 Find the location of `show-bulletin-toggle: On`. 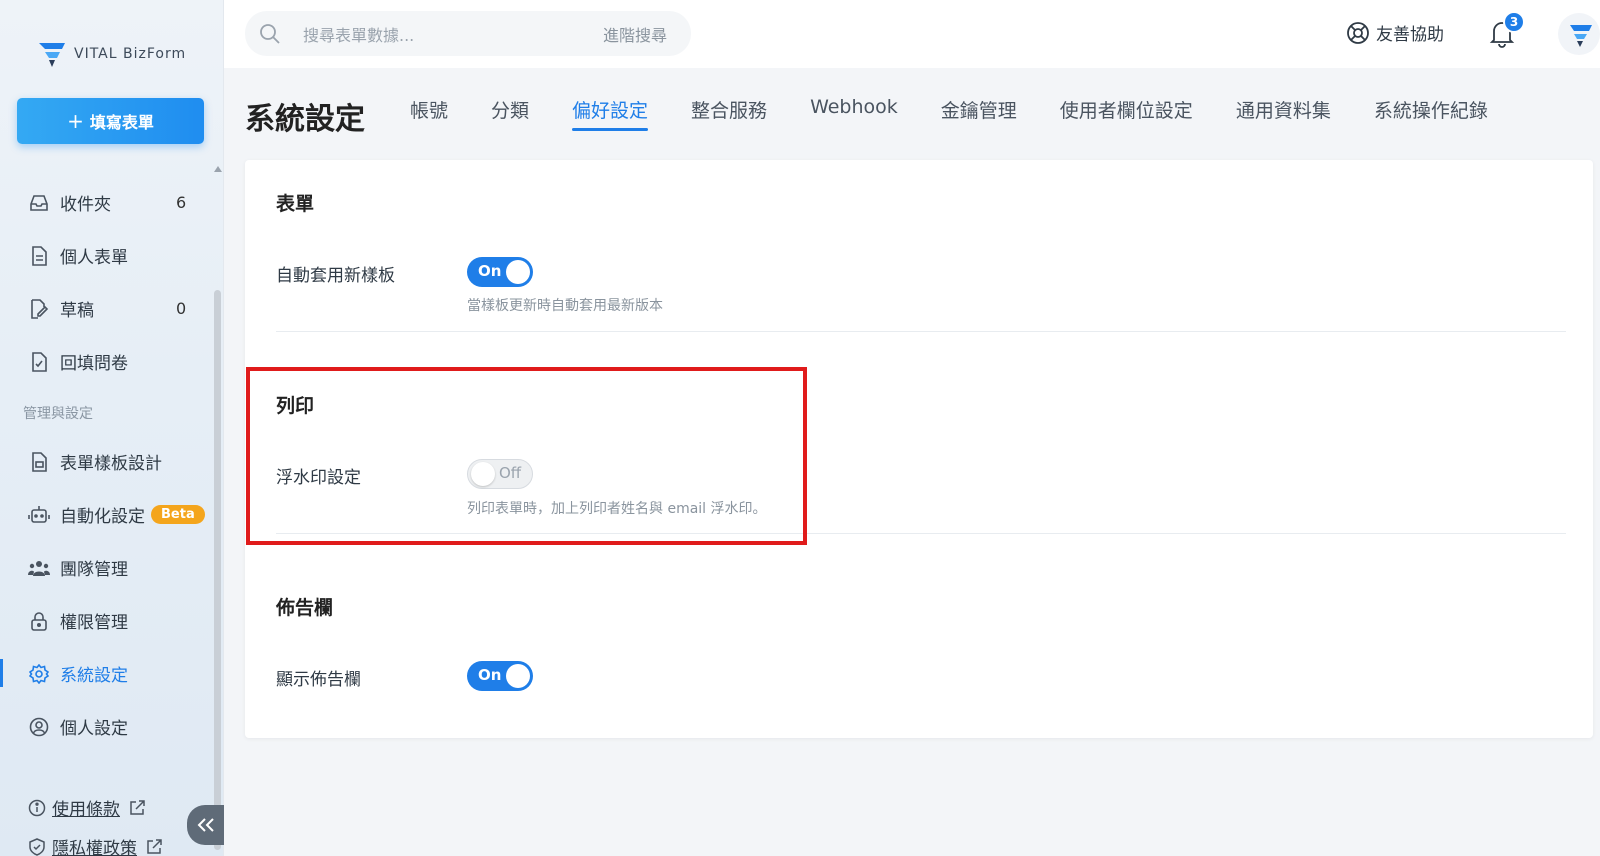

show-bulletin-toggle: On is located at coordinates (500, 676).